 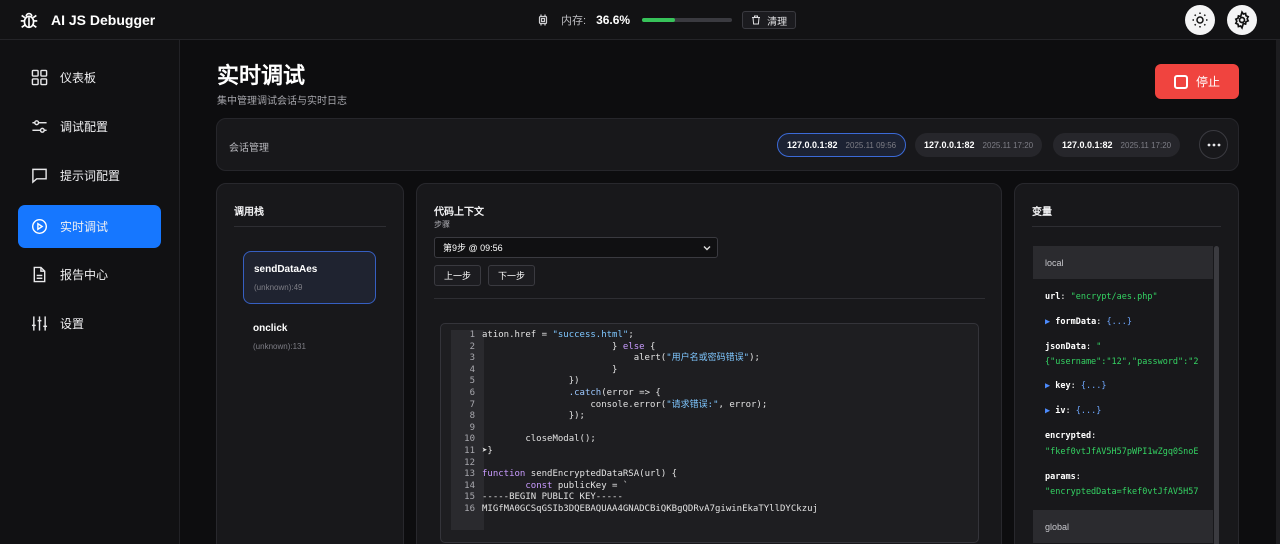 What do you see at coordinates (1075, 386) in the screenshot?
I see `var-key-item: ▶ key: {...}` at bounding box center [1075, 386].